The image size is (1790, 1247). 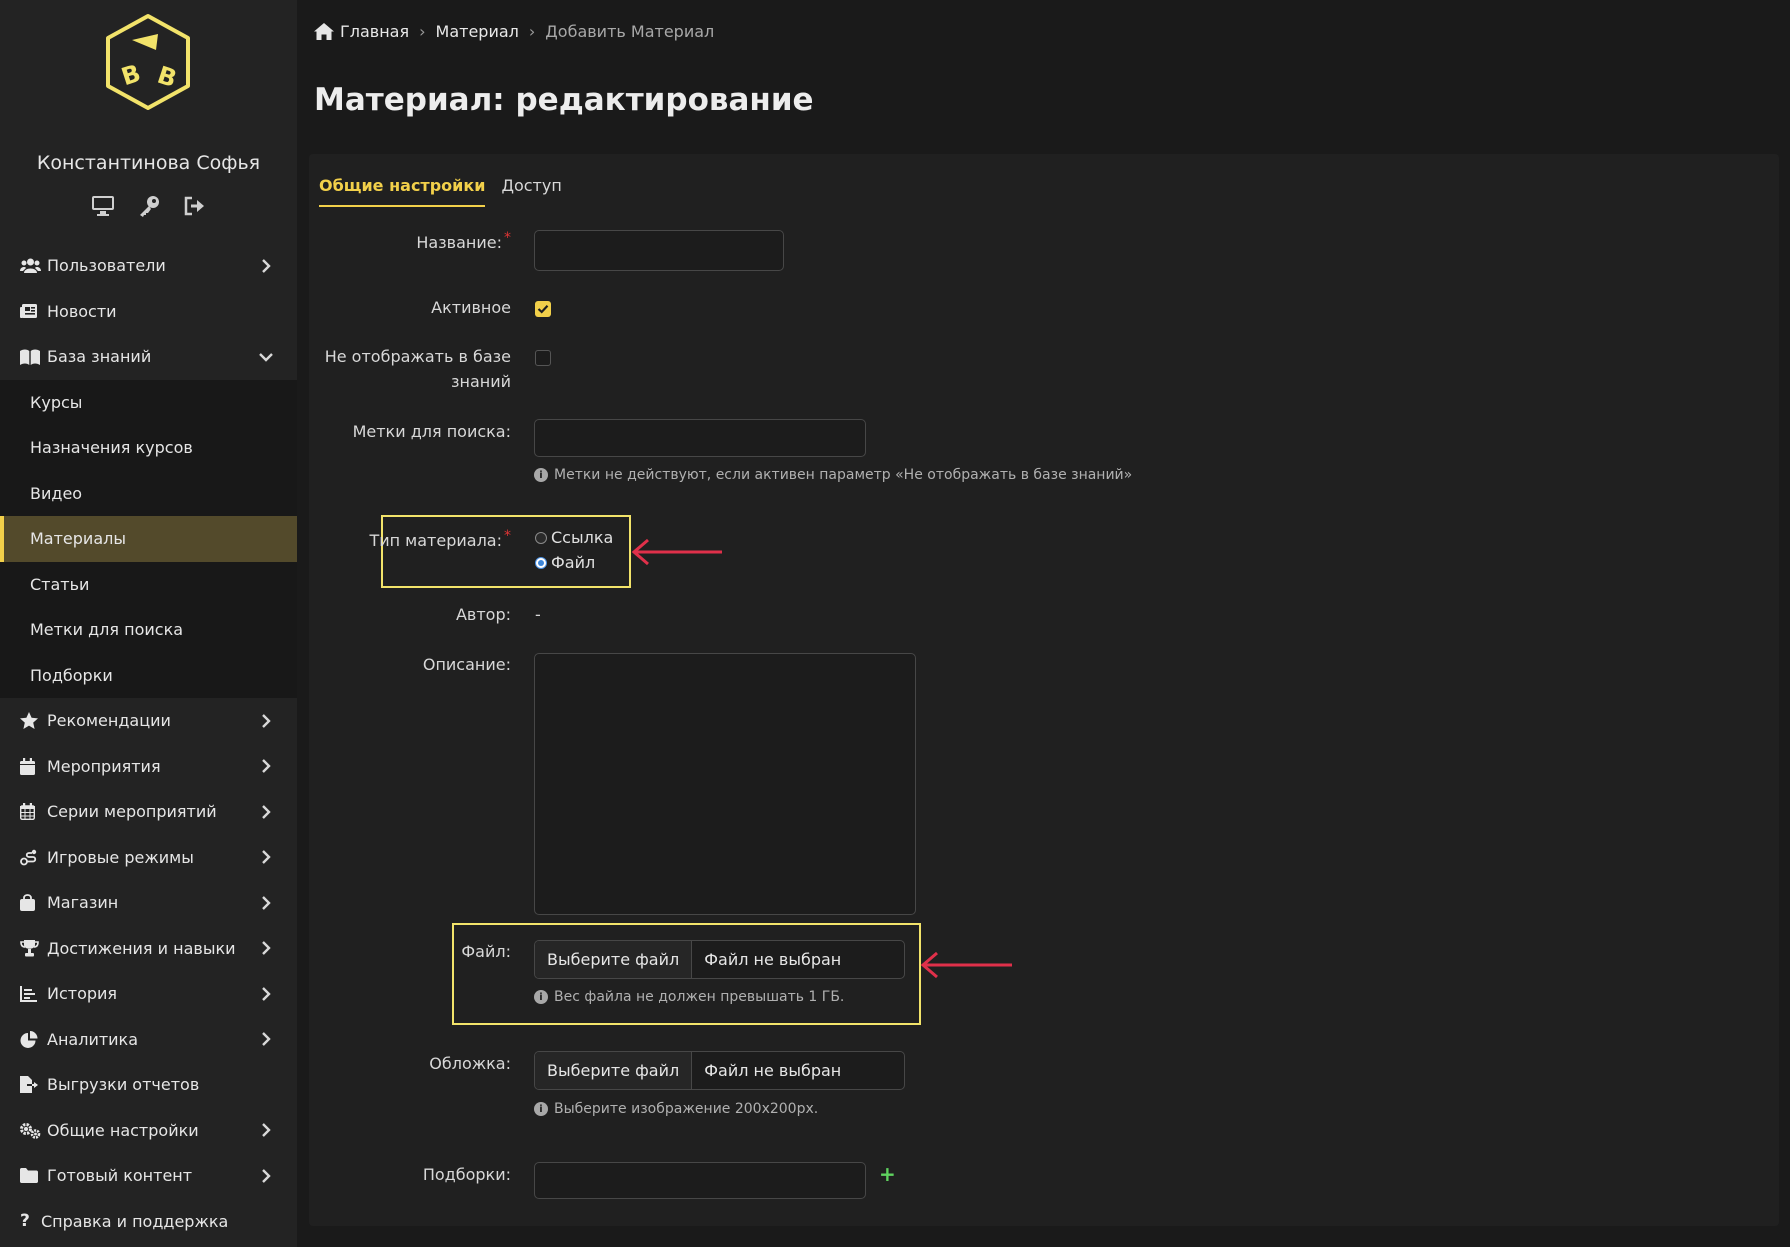 I want to click on logout-icon, so click(x=195, y=206).